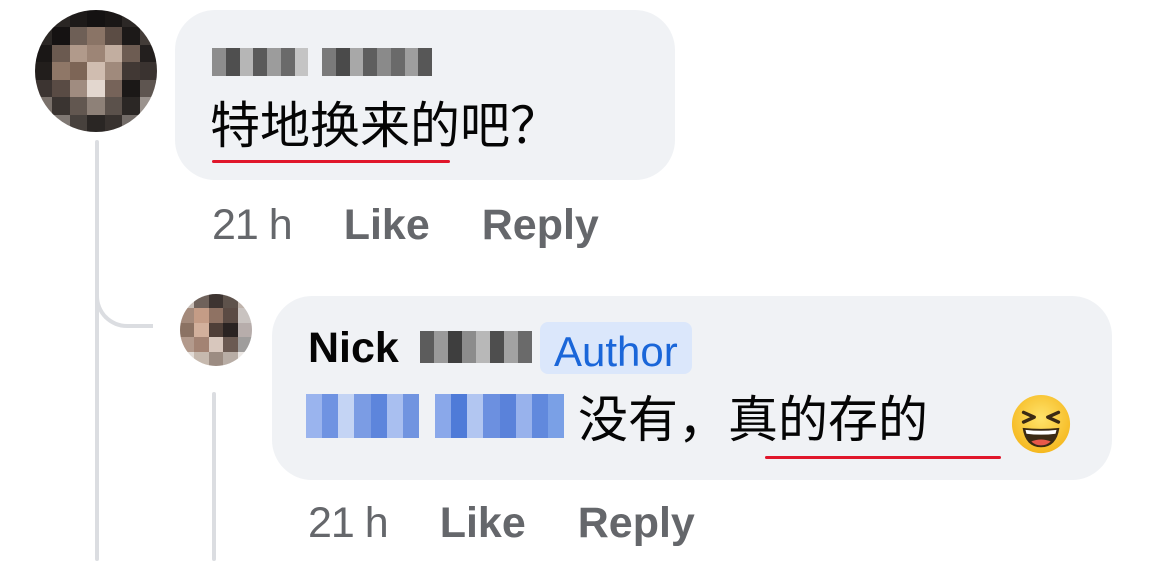 The height and width of the screenshot is (561, 1170). Describe the element at coordinates (348, 523) in the screenshot. I see `reply-timestamp: 21 h` at that location.